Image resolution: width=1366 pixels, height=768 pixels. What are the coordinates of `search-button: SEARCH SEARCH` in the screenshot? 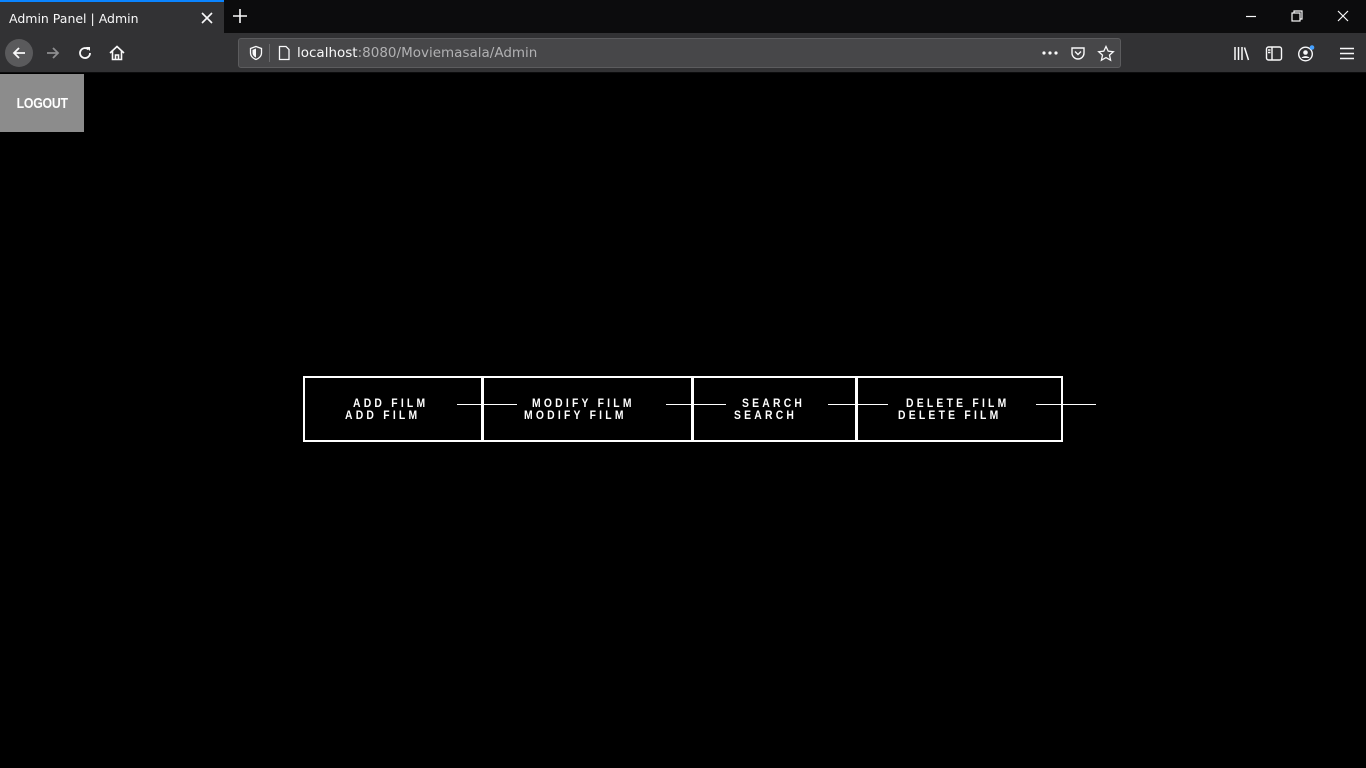 It's located at (790, 409).